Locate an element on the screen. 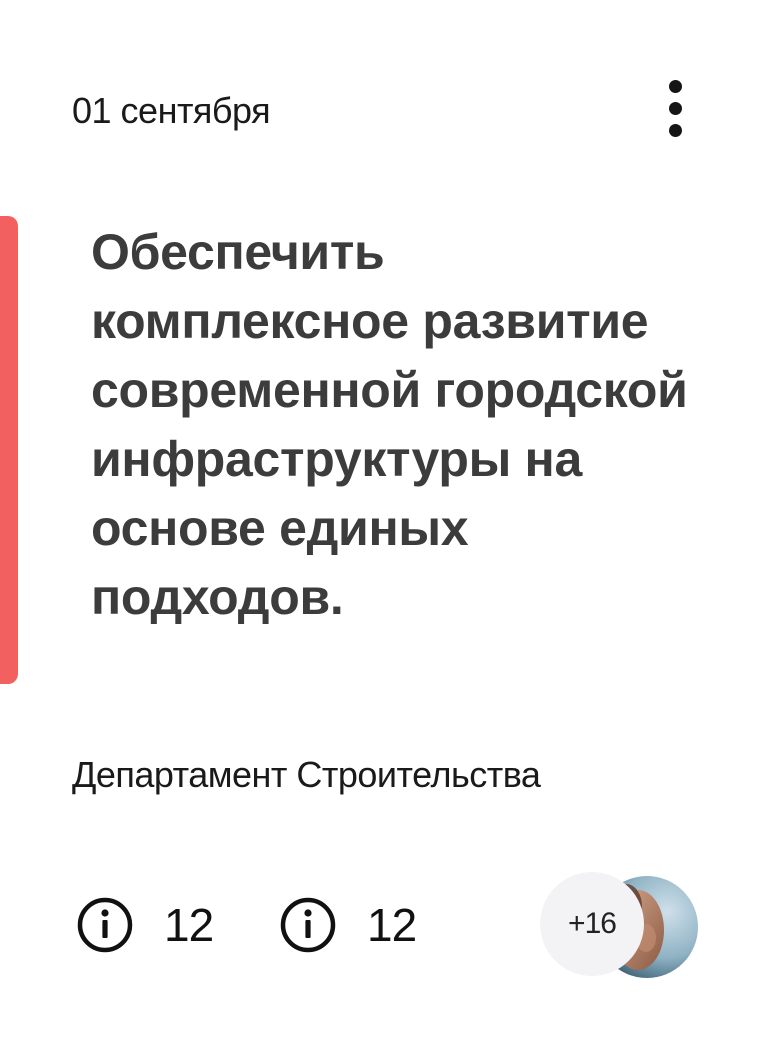 The height and width of the screenshot is (1050, 783). more-vertical-icon is located at coordinates (675, 86).